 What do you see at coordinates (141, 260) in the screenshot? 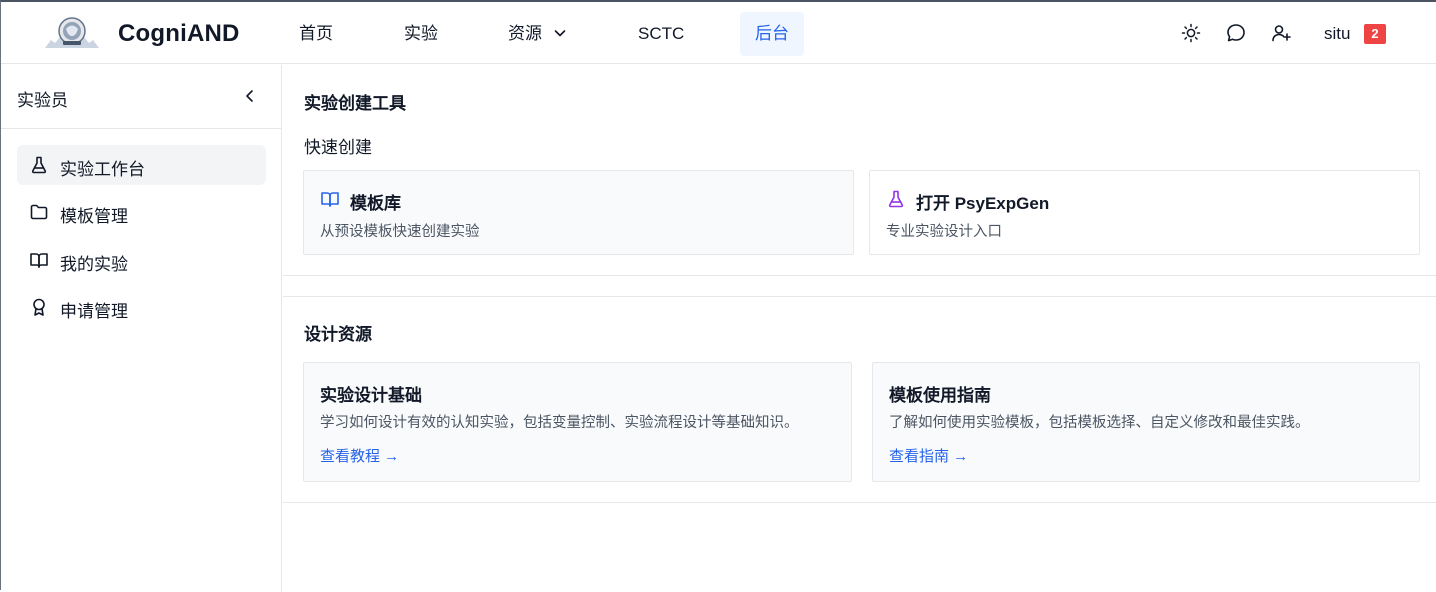
I see `sidebar-item-my-experiments: 我的实验` at bounding box center [141, 260].